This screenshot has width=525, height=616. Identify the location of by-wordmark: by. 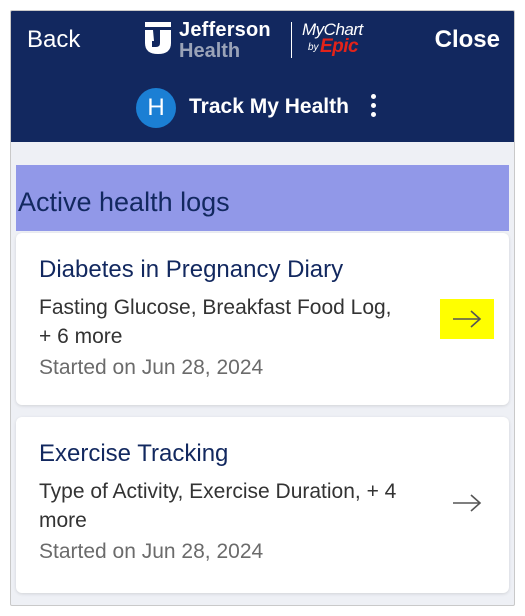
(313, 47).